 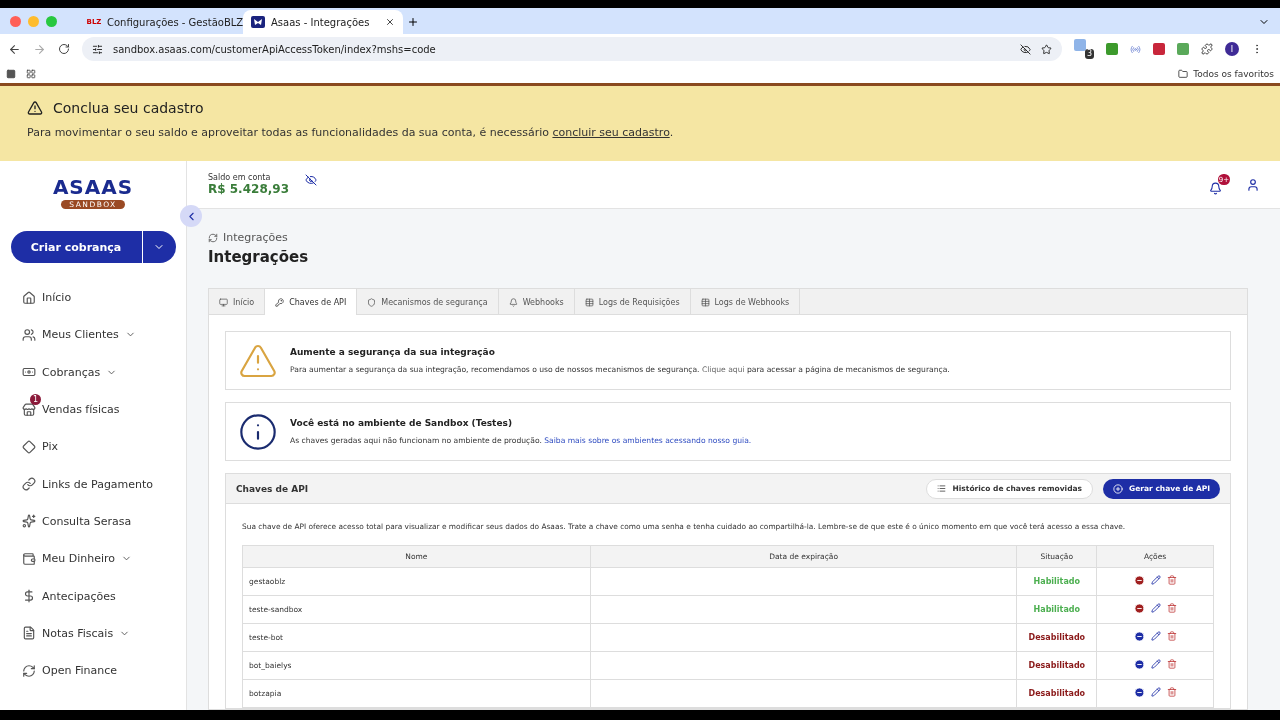 What do you see at coordinates (93, 187) in the screenshot?
I see `logo: ASAAS` at bounding box center [93, 187].